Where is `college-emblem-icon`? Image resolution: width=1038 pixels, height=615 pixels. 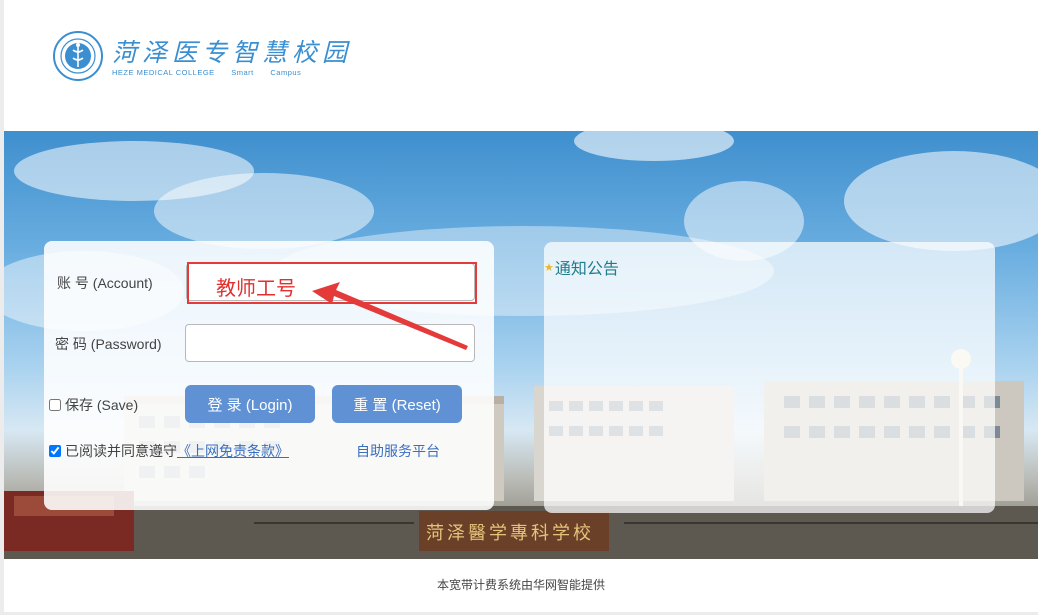
college-emblem-icon is located at coordinates (78, 56).